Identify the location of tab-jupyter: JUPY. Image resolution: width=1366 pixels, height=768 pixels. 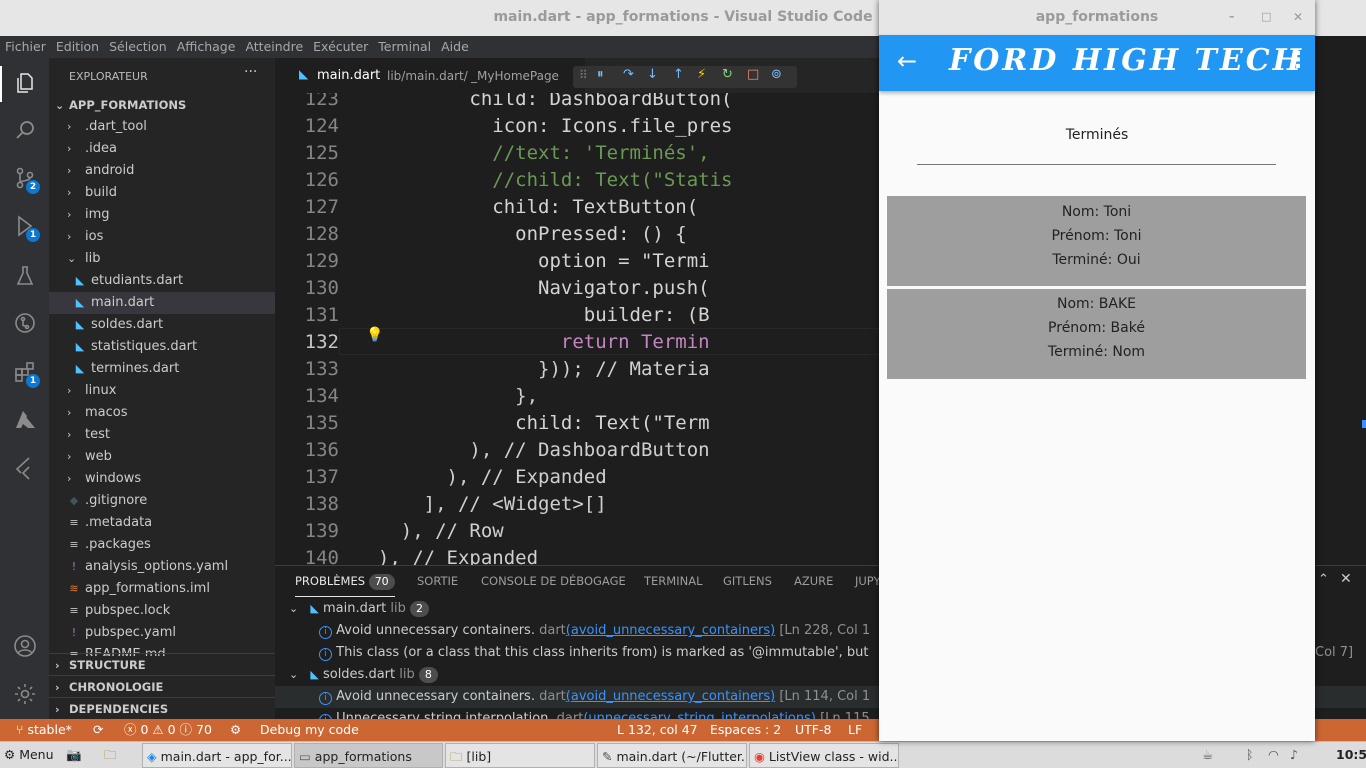
(868, 581).